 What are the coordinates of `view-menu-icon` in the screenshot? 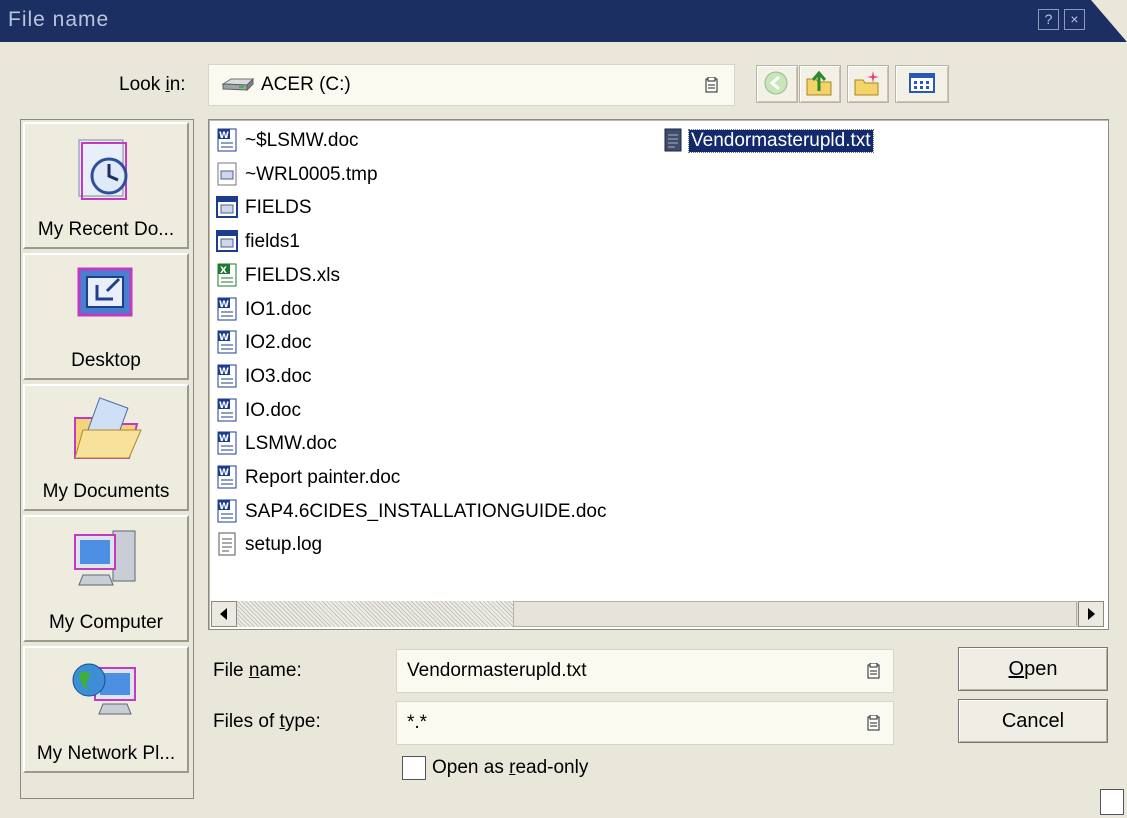 It's located at (922, 83).